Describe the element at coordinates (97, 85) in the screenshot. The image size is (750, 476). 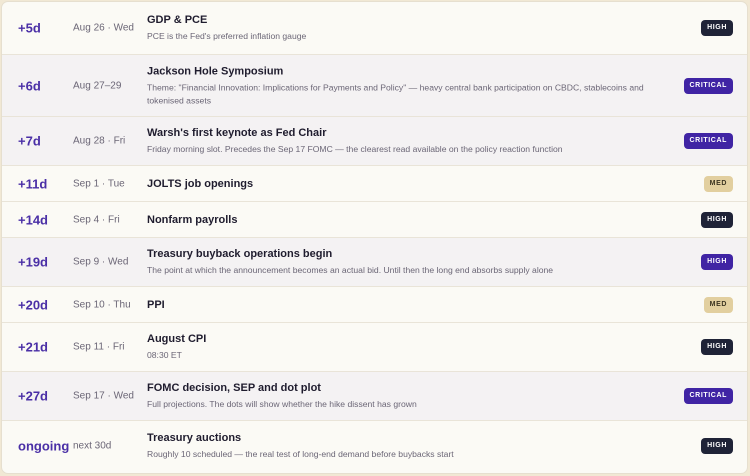
I see `event-date: Aug 27–29` at that location.